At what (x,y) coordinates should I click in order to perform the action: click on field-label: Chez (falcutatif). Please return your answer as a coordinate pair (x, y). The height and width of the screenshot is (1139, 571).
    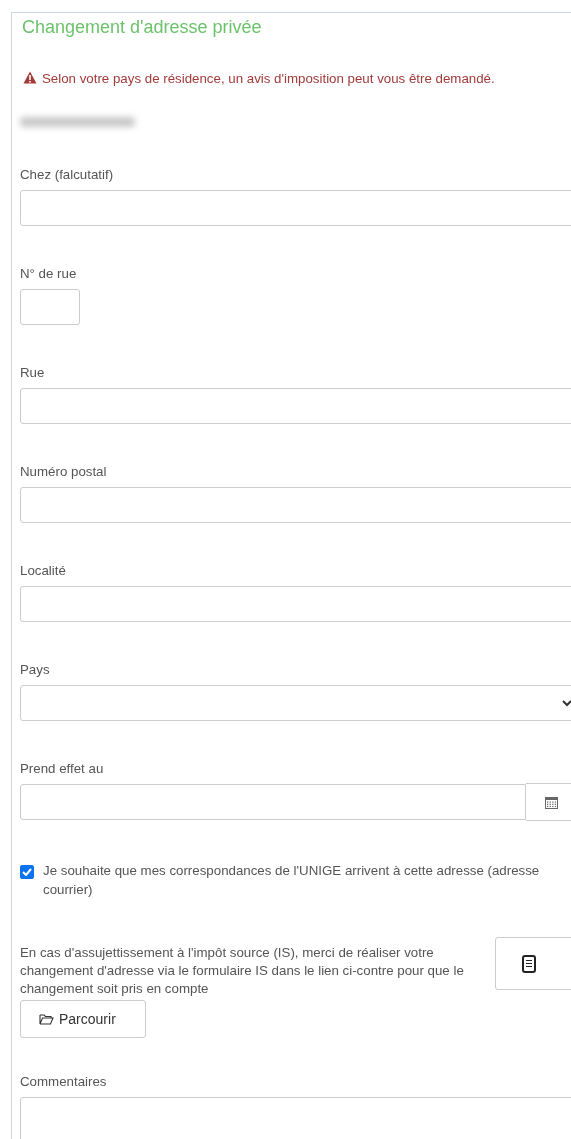
    Looking at the image, I should click on (67, 175).